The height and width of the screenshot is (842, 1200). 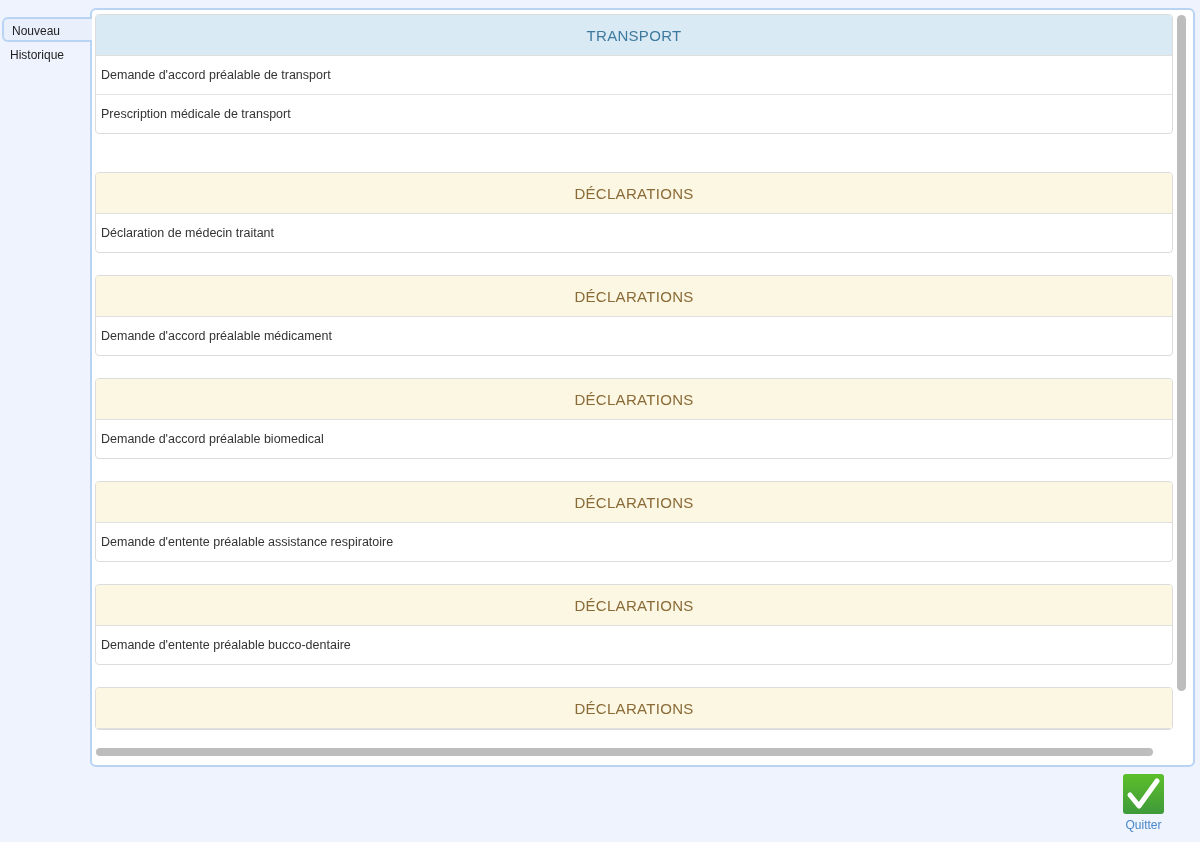 What do you see at coordinates (1181, 353) in the screenshot?
I see `vertical-scrollbar` at bounding box center [1181, 353].